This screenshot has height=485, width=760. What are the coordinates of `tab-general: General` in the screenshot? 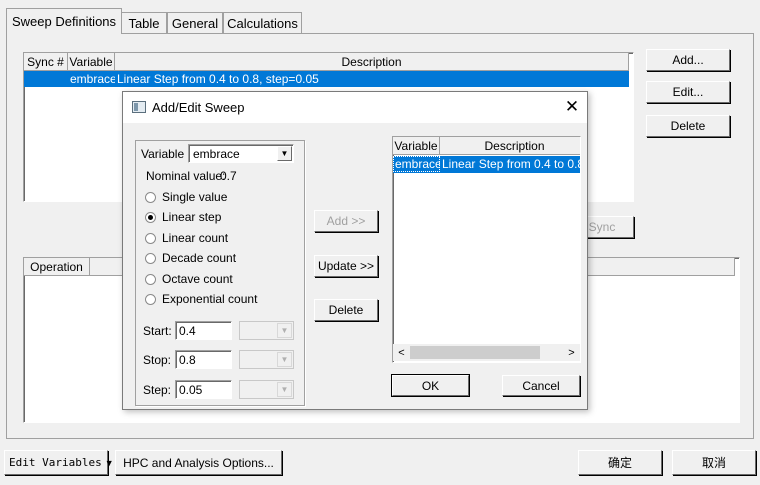 It's located at (195, 22).